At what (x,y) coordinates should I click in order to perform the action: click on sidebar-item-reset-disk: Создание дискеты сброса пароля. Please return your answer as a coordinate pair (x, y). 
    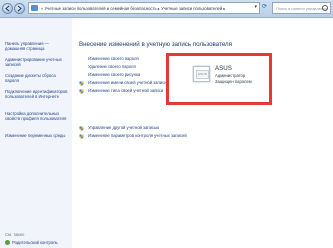
    Looking at the image, I should click on (37, 78).